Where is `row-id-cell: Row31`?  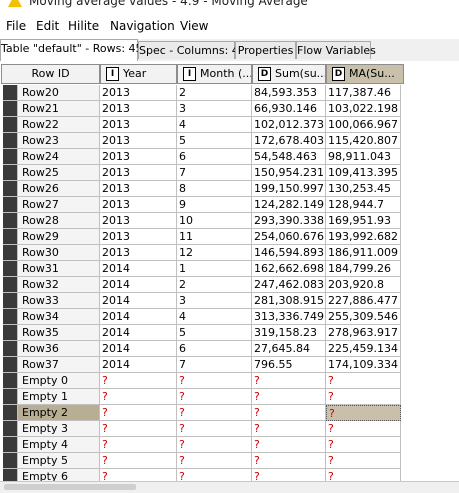
row-id-cell: Row31 is located at coordinates (58, 269).